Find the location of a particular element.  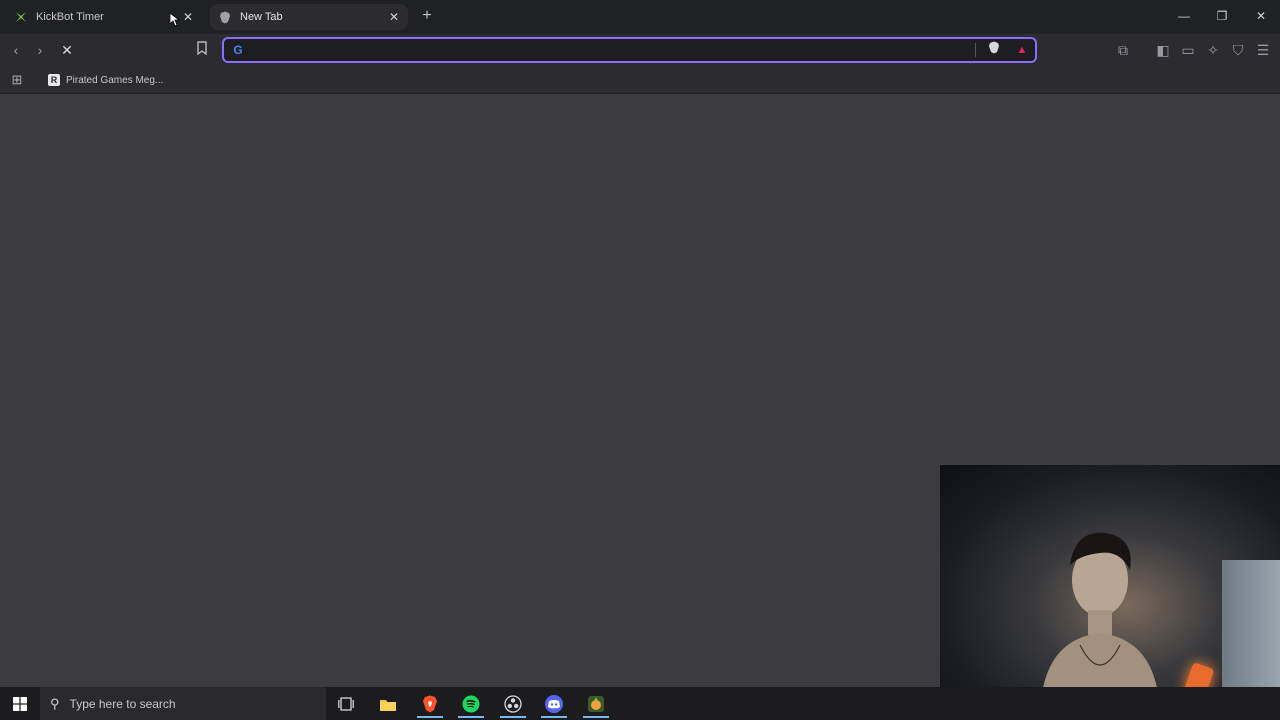

bookmark-icon is located at coordinates (202, 50).